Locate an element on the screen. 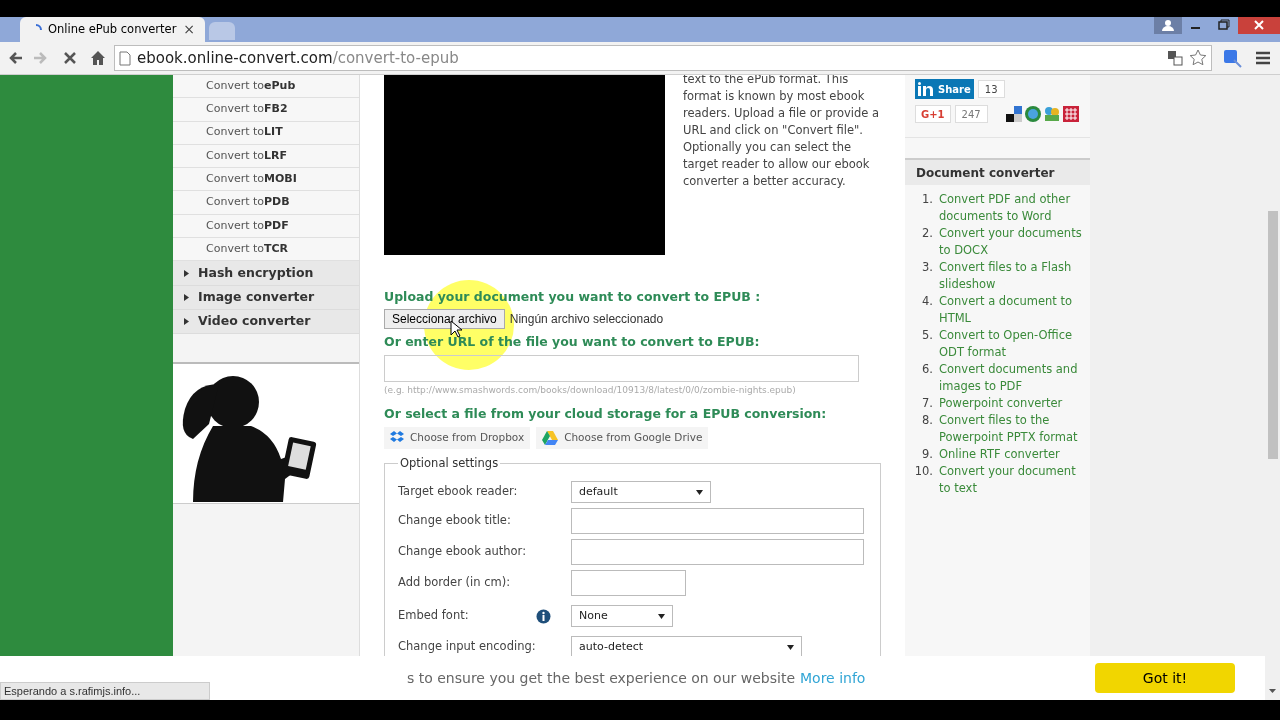 Image resolution: width=1280 pixels, height=720 pixels. section-heading: Or select a file from your cloud storage for a EPUB conversion: is located at coordinates (606, 414).